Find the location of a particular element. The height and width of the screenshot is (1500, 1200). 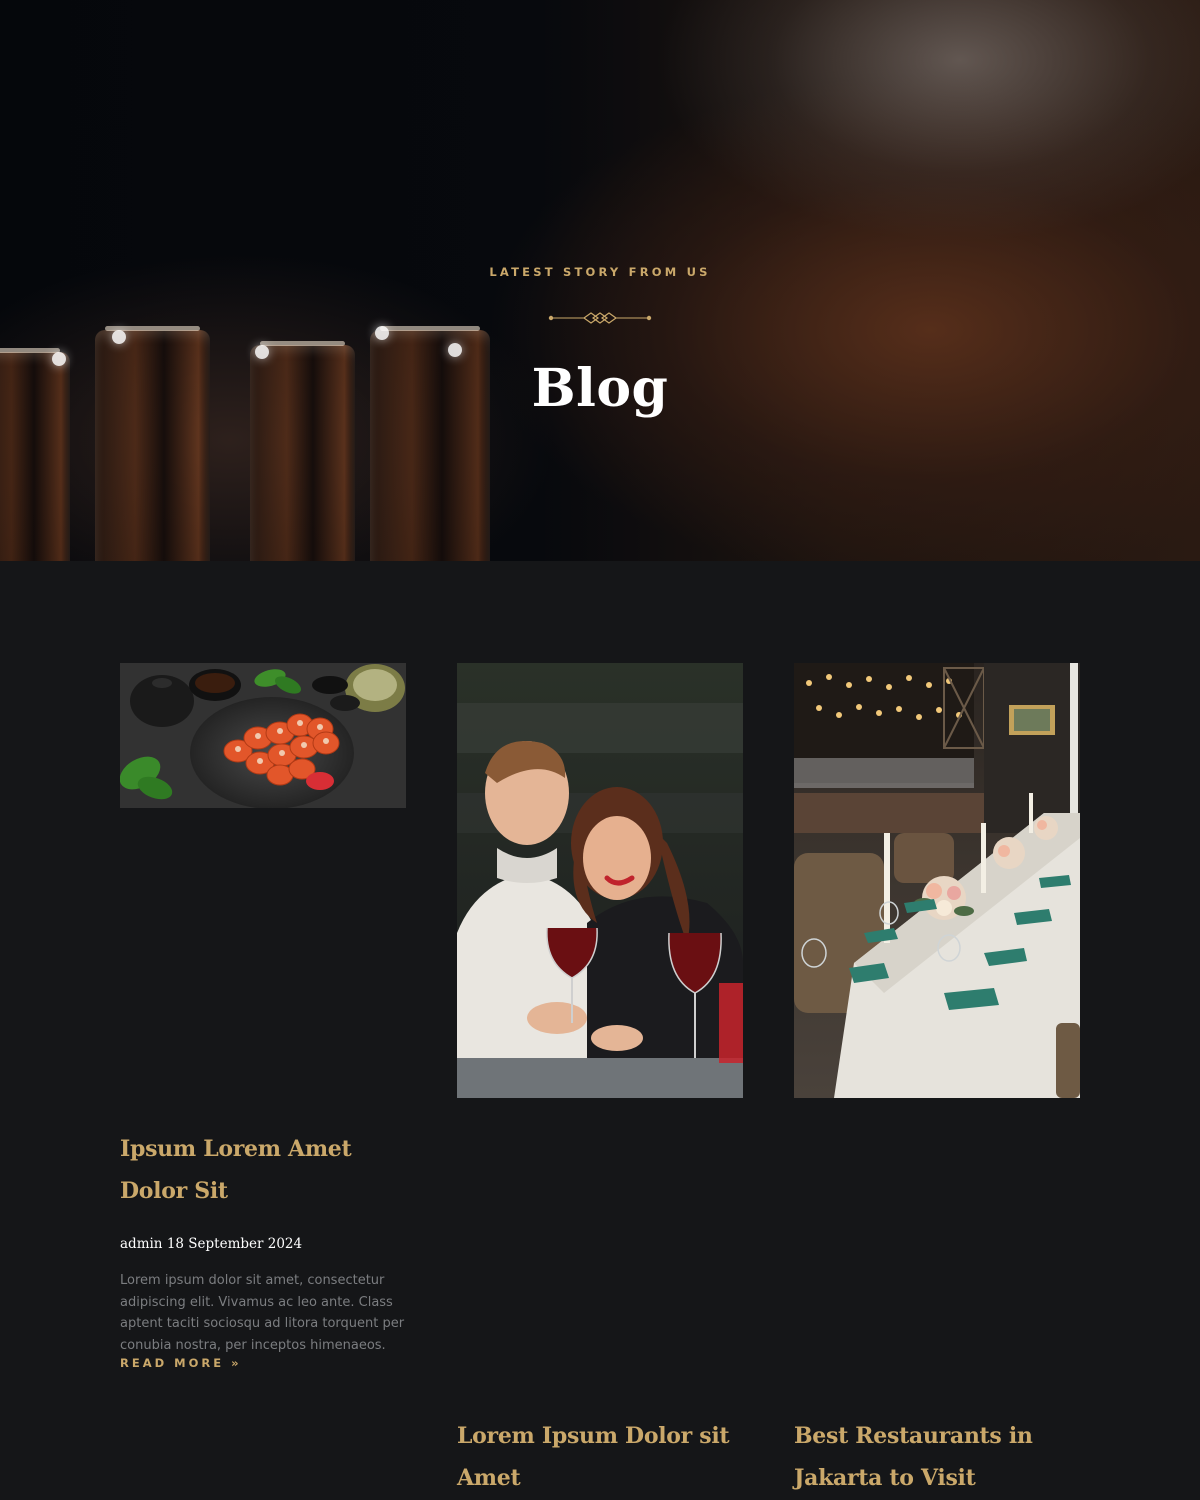

post-title: Ipsum Lorem Amet Dolor Sit is located at coordinates (263, 1170).